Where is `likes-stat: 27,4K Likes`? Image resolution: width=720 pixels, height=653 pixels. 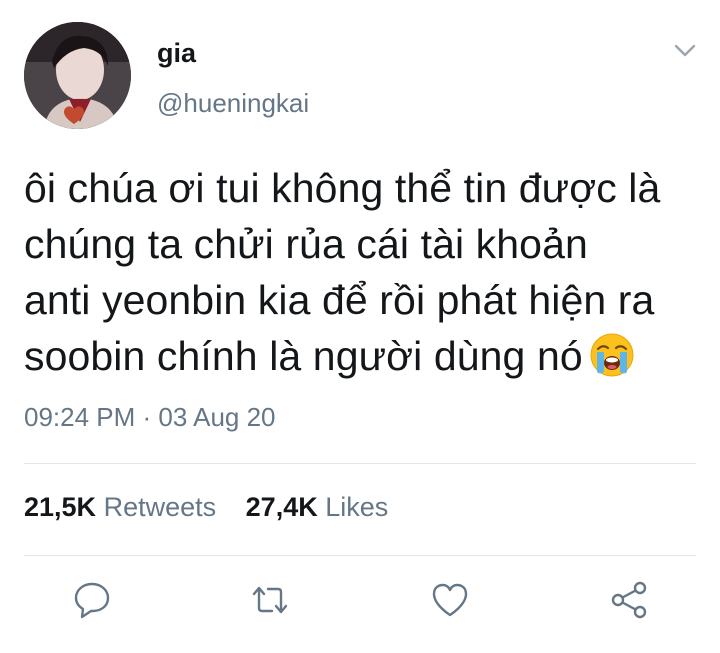 likes-stat: 27,4K Likes is located at coordinates (317, 507).